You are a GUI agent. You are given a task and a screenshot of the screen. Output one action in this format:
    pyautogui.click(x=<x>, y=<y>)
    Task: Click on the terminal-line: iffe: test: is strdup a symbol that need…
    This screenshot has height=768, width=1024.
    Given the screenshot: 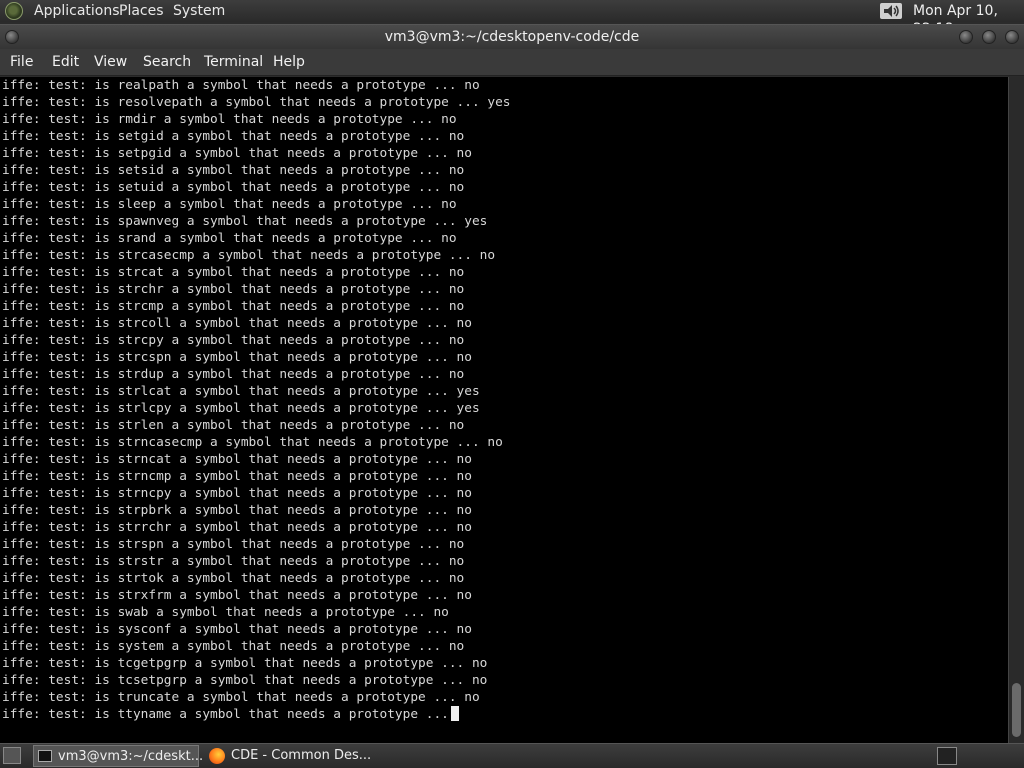 What is the action you would take?
    pyautogui.click(x=233, y=374)
    